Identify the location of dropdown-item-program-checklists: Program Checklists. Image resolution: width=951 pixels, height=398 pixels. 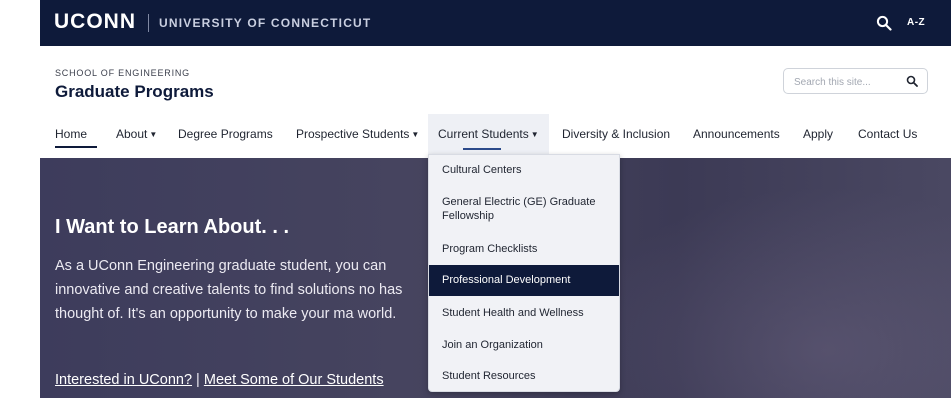
(524, 249).